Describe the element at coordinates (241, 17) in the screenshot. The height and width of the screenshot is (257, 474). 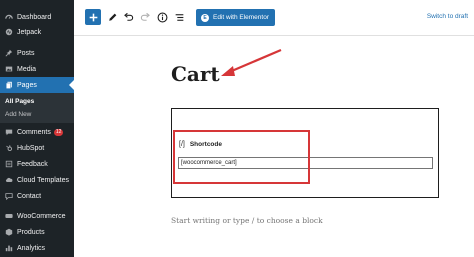
I see `elementor-button-label: Edit with Elementor` at that location.